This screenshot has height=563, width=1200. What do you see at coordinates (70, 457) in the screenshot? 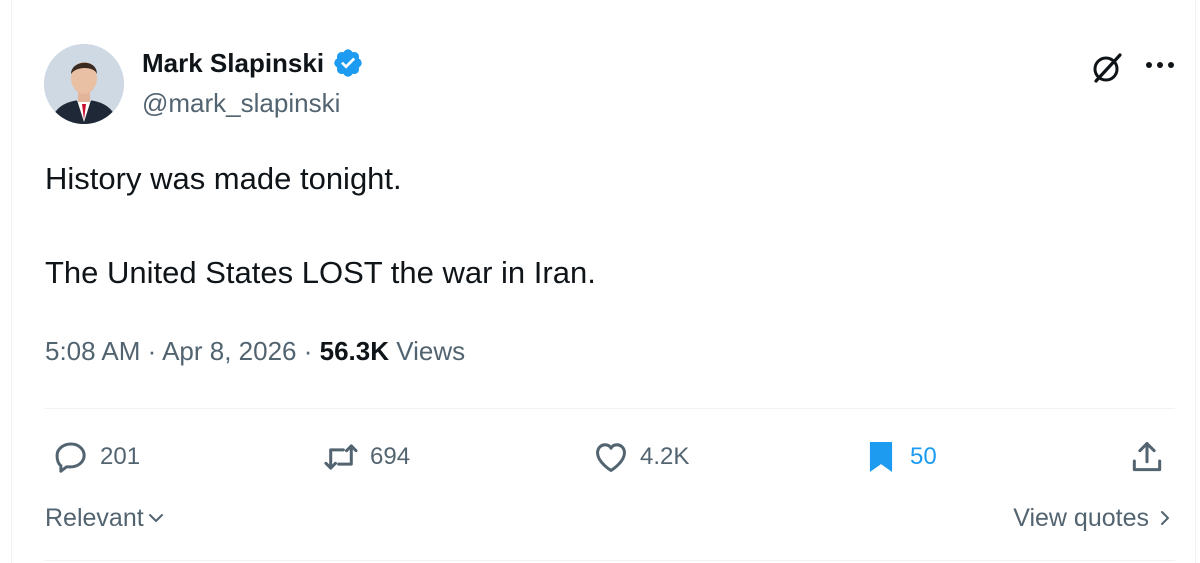
I see `reply-icon` at bounding box center [70, 457].